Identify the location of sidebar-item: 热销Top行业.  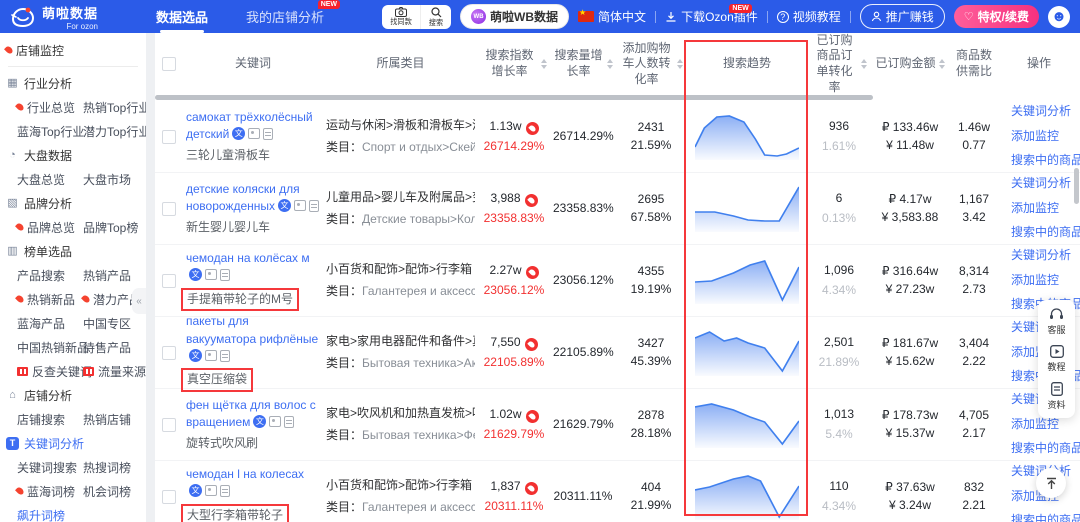
(114, 107).